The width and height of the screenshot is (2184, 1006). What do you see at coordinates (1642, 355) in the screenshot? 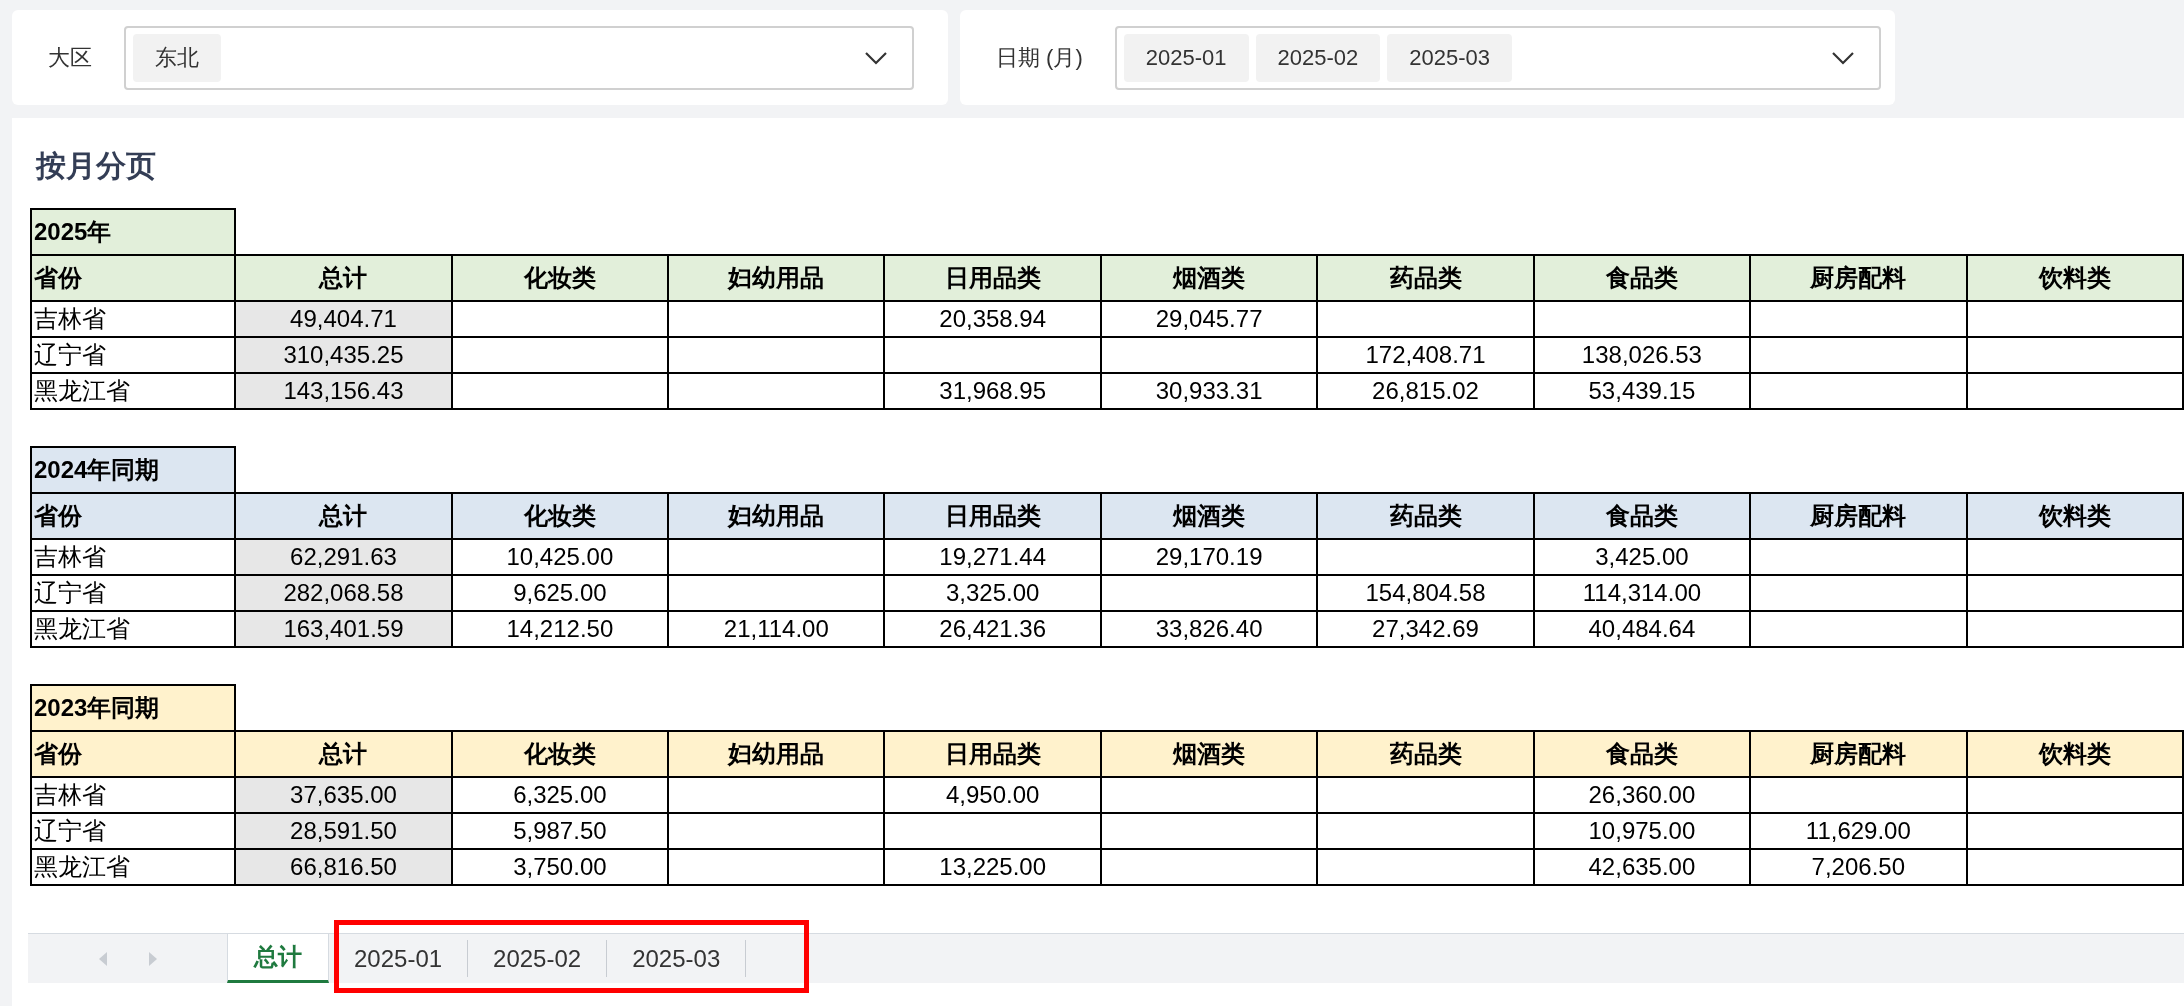
I see `table-cell: 138,026.53` at bounding box center [1642, 355].